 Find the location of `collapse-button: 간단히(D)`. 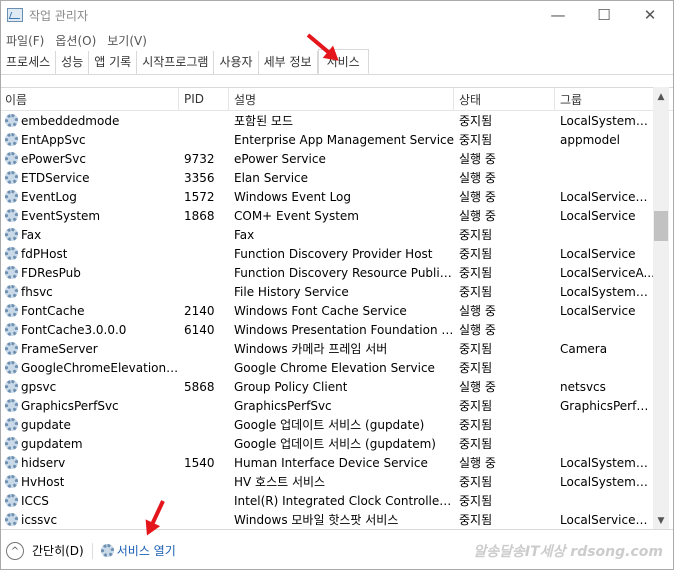

collapse-button: 간단히(D) is located at coordinates (58, 550).